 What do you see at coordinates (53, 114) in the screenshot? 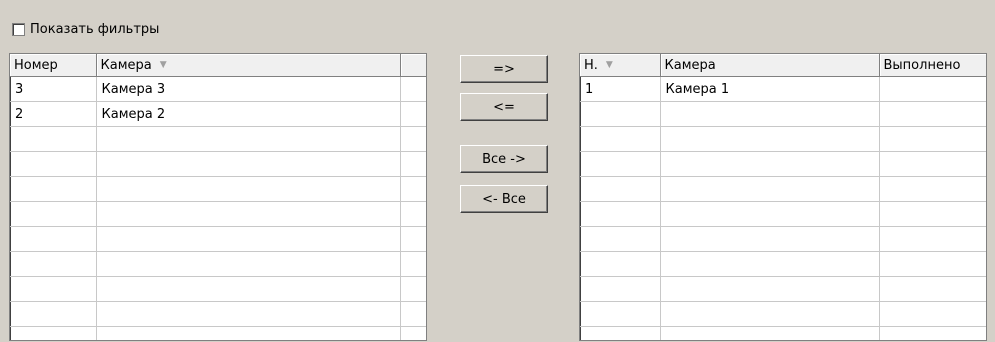
I see `cell-number: 2` at bounding box center [53, 114].